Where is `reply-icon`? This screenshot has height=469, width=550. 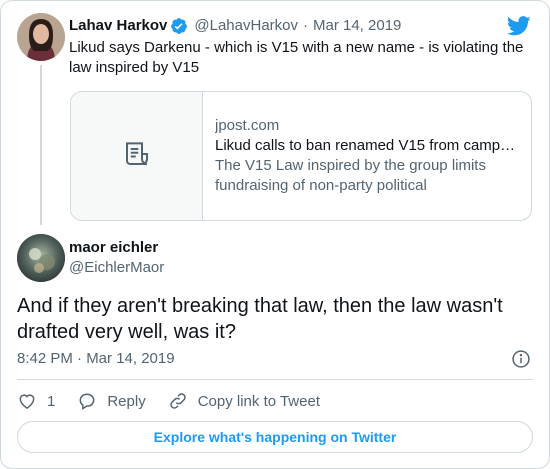
reply-icon is located at coordinates (87, 401).